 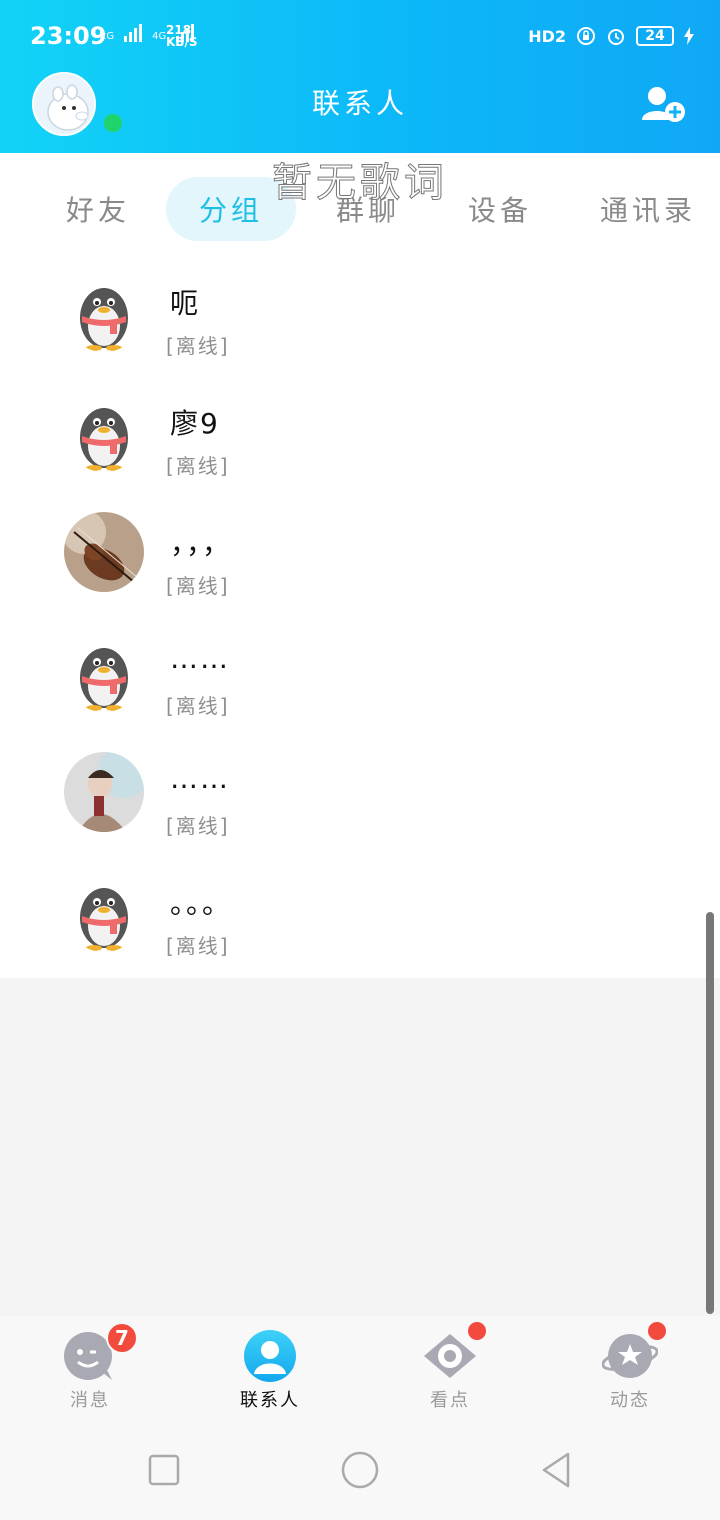 I want to click on nav-moments: 动态, so click(x=630, y=1368).